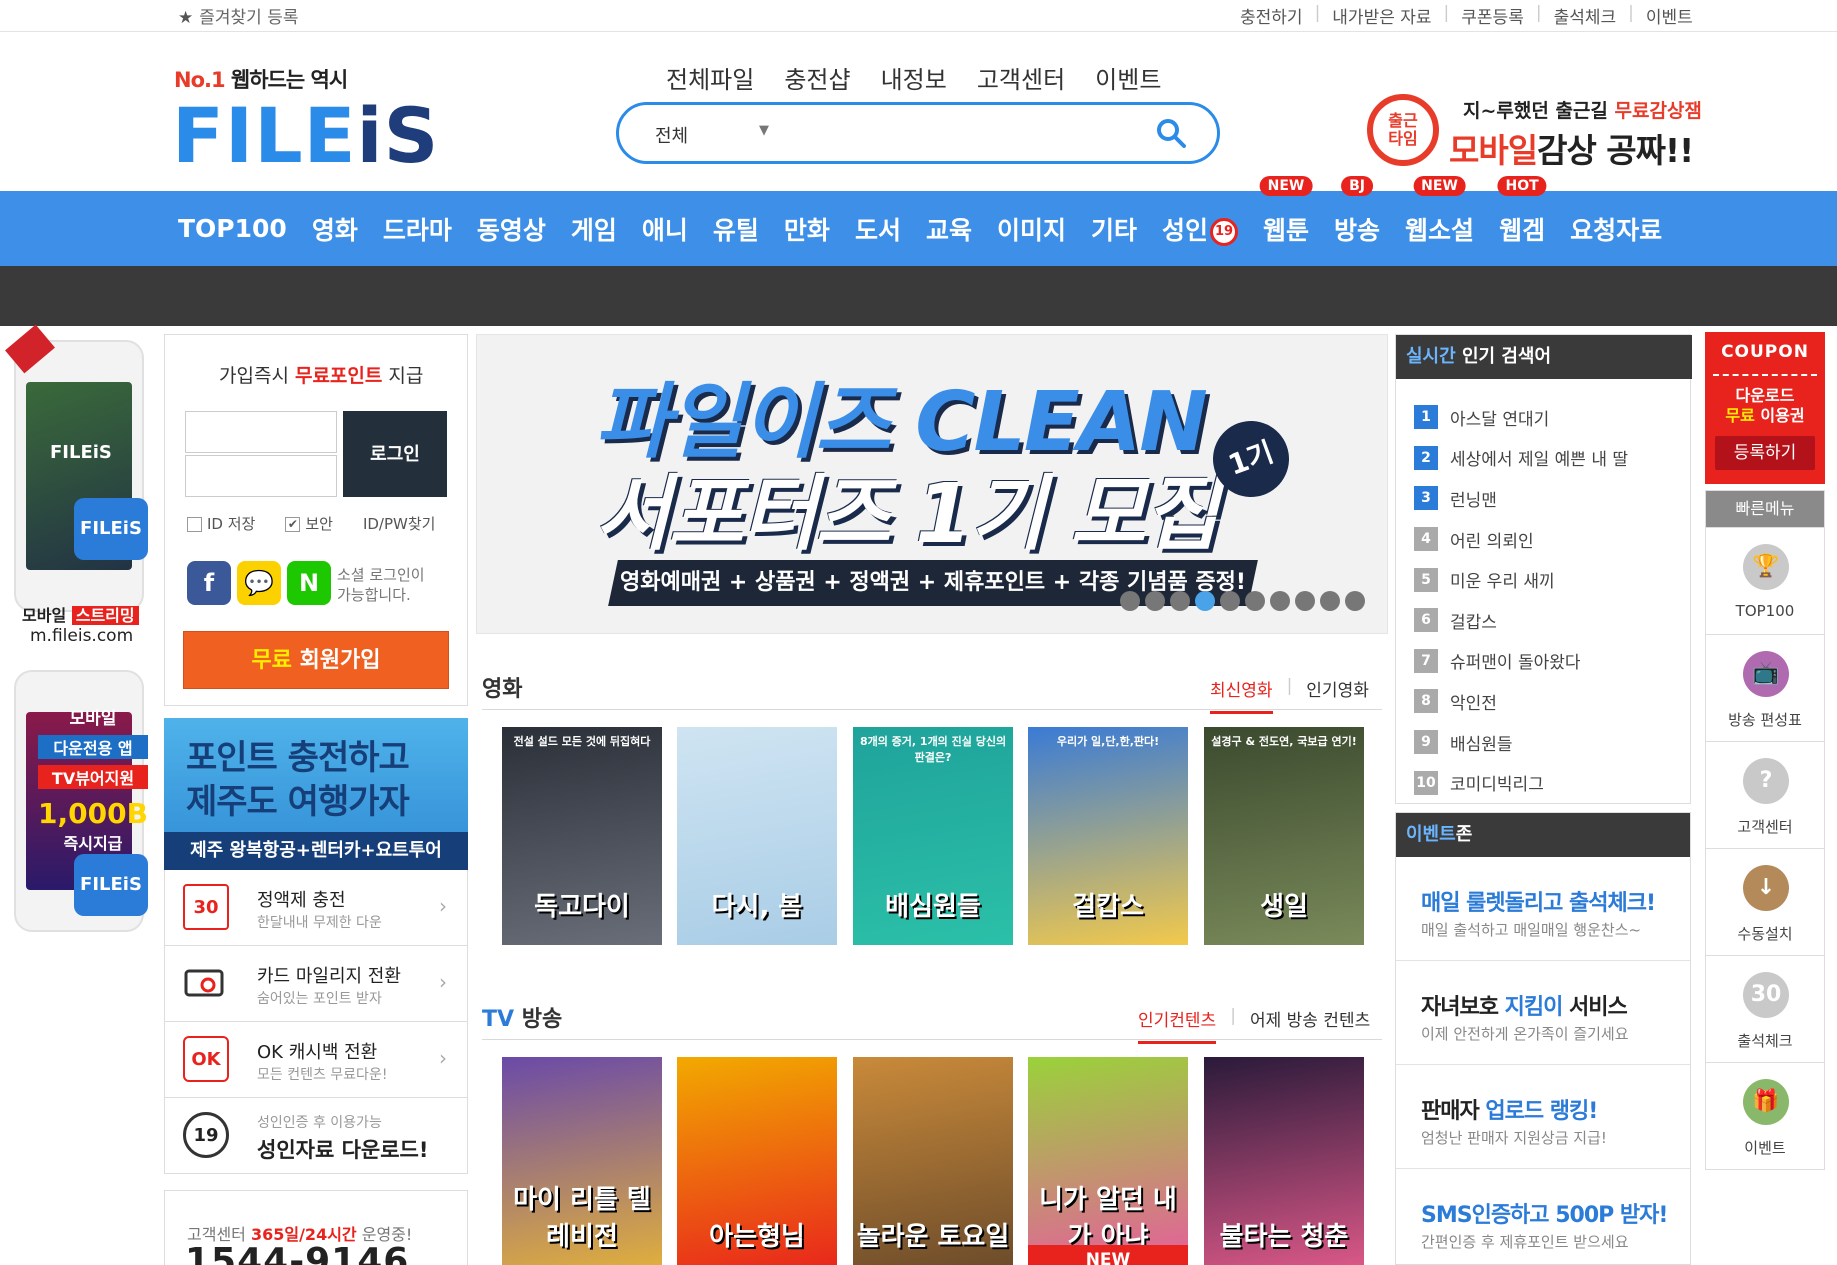  What do you see at coordinates (807, 229) in the screenshot?
I see `category-item: 만화` at bounding box center [807, 229].